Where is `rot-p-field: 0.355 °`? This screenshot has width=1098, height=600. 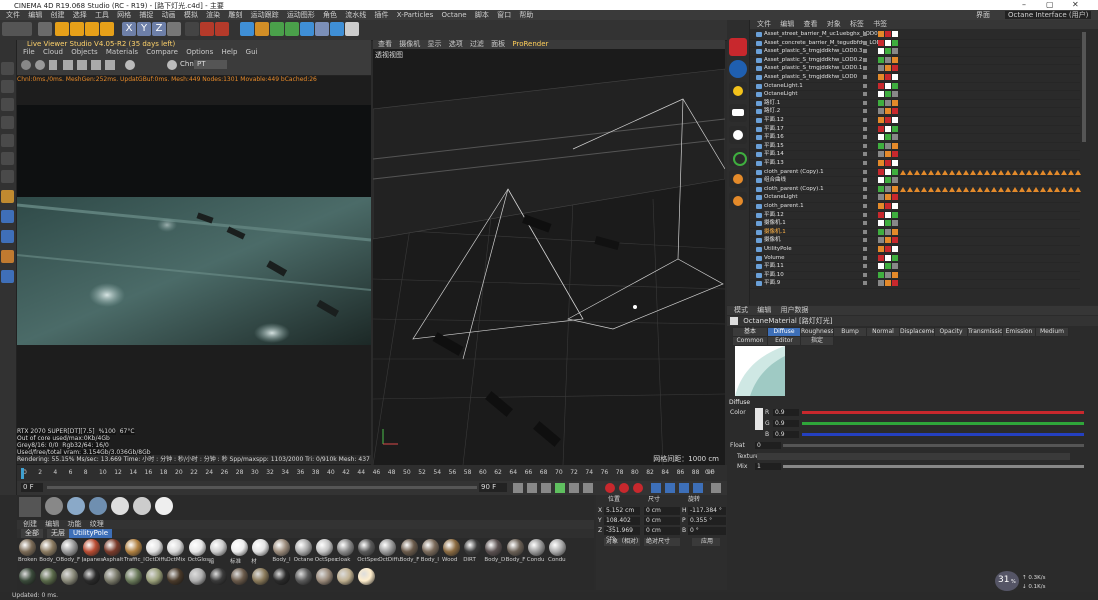
rot-p-field: 0.355 ° is located at coordinates (707, 521).